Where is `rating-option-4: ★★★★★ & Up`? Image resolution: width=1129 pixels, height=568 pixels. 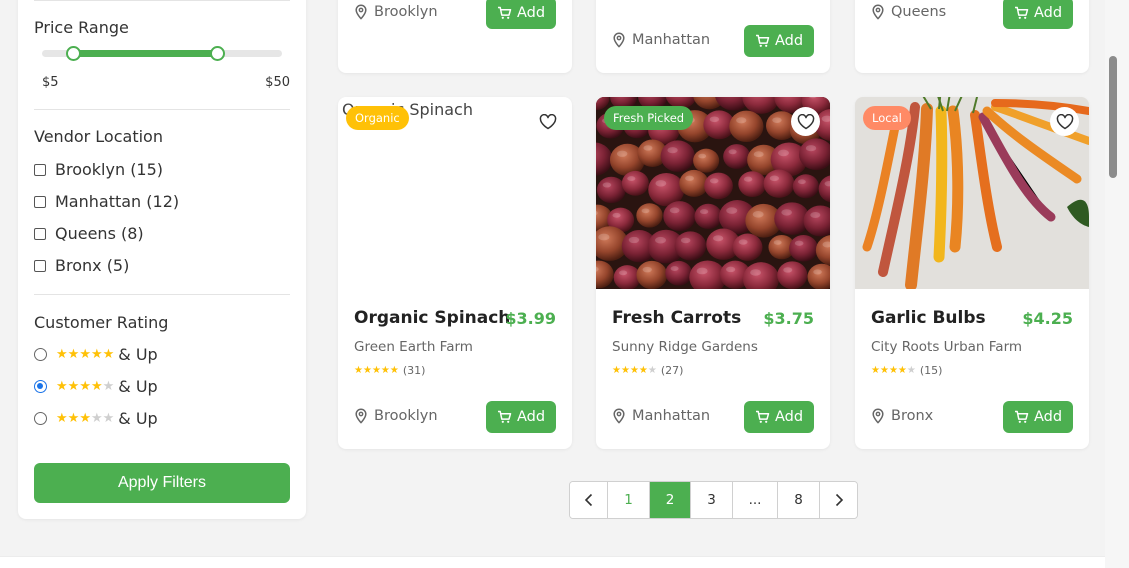 rating-option-4: ★★★★★ & Up is located at coordinates (96, 386).